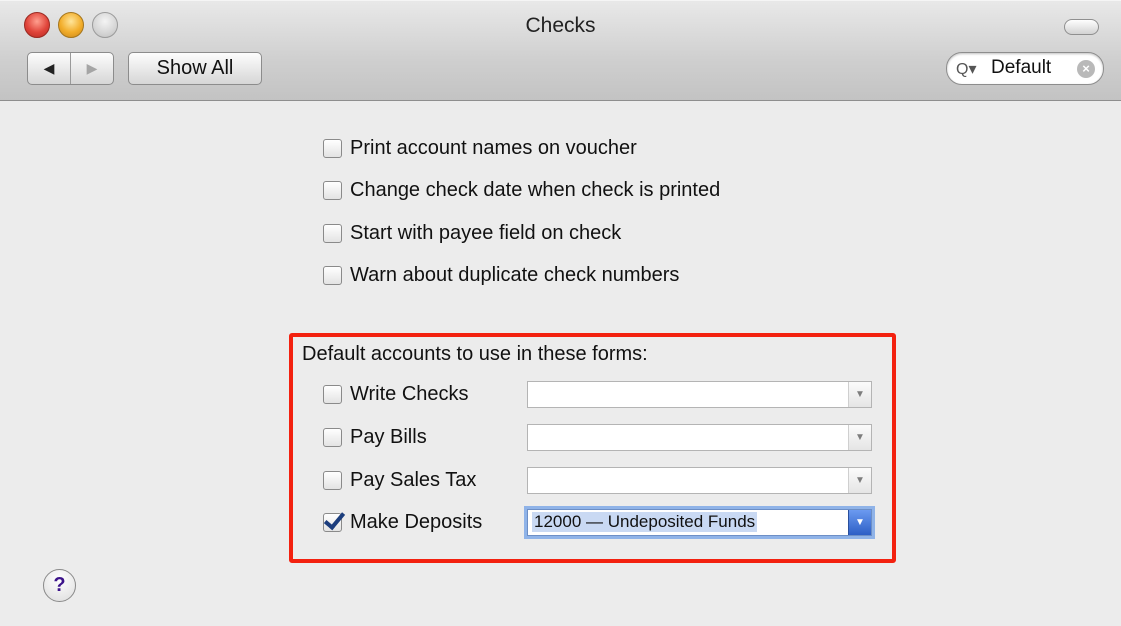 The width and height of the screenshot is (1121, 626). I want to click on option-start-with-payee: Start with payee field on check, so click(472, 233).